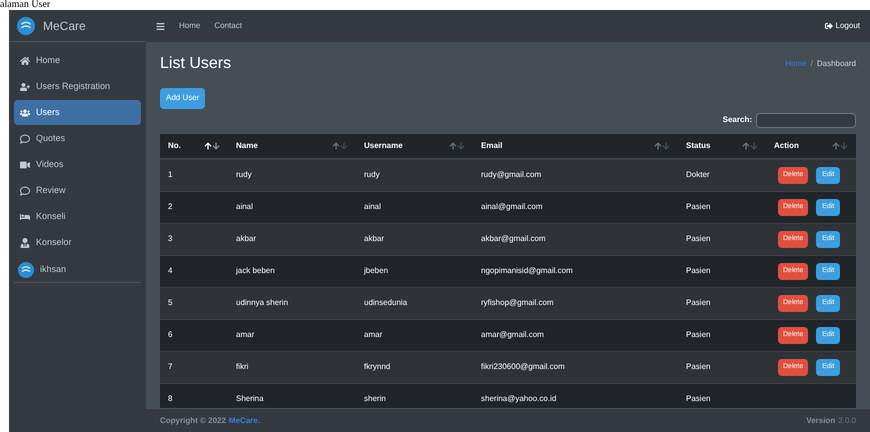  What do you see at coordinates (828, 26) in the screenshot?
I see `logout-icon` at bounding box center [828, 26].